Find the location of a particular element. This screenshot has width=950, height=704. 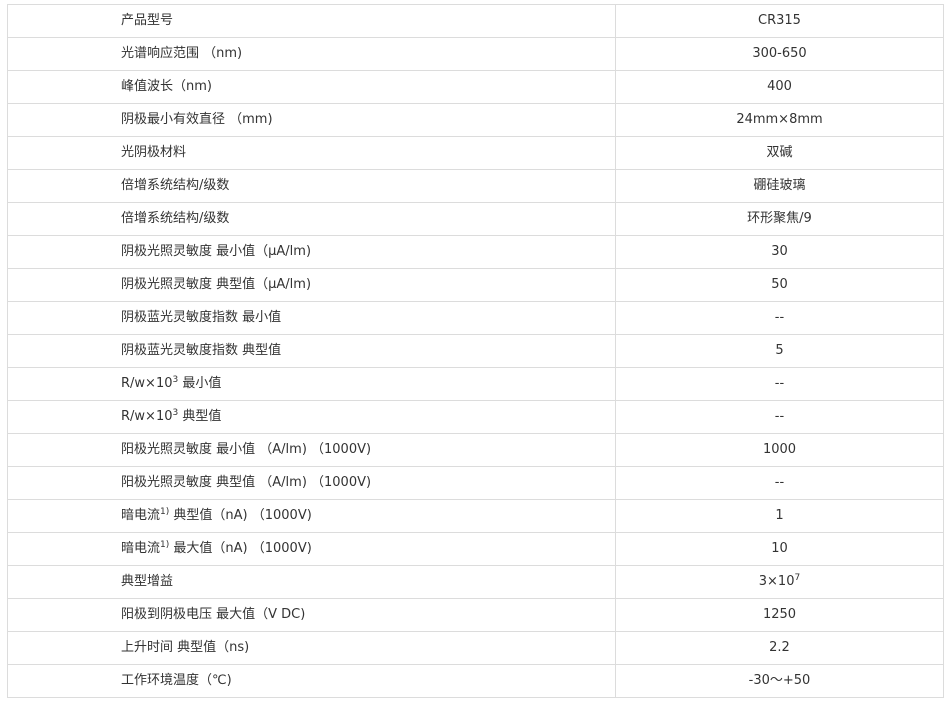

param-name: R/w×103 最小值 is located at coordinates (311, 384).